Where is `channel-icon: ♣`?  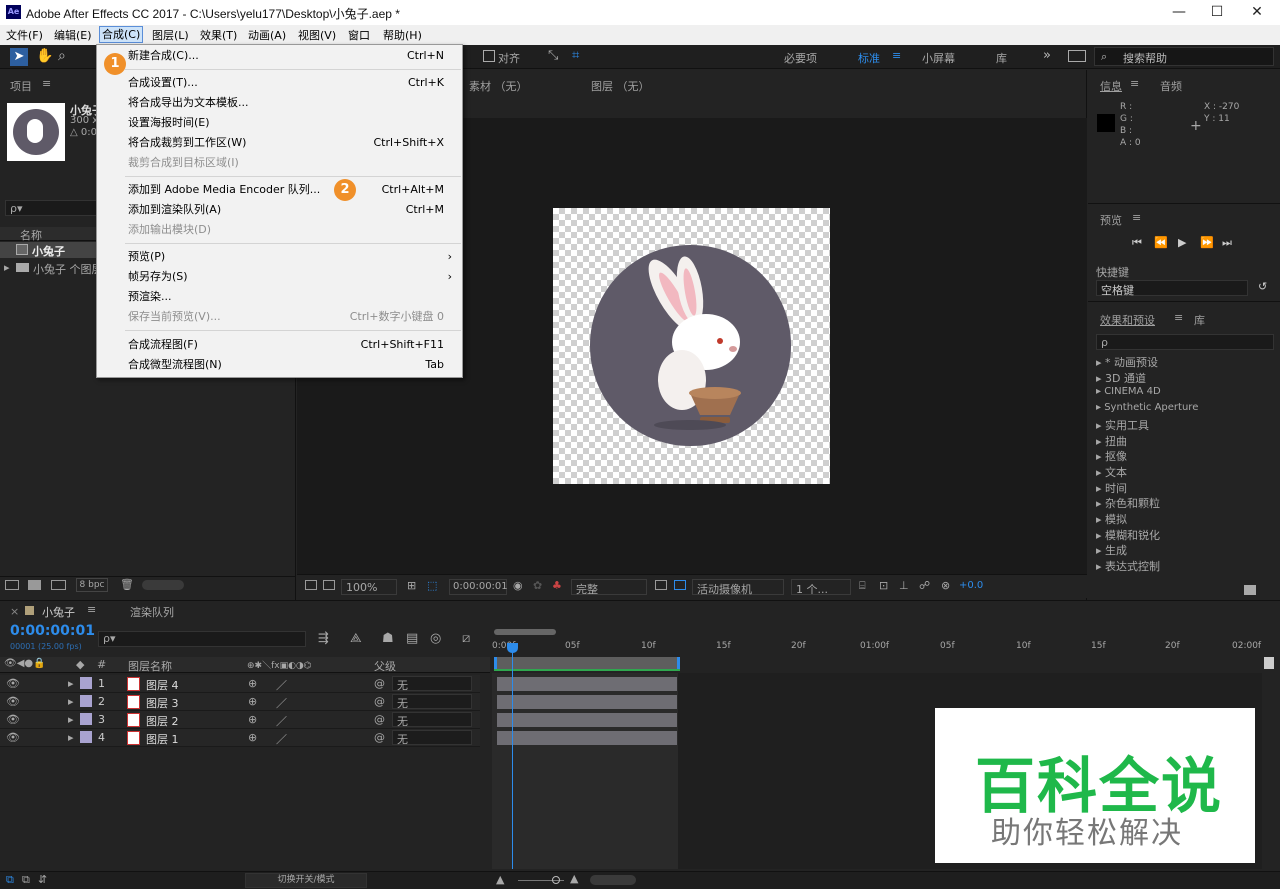
channel-icon: ♣ is located at coordinates (557, 585).